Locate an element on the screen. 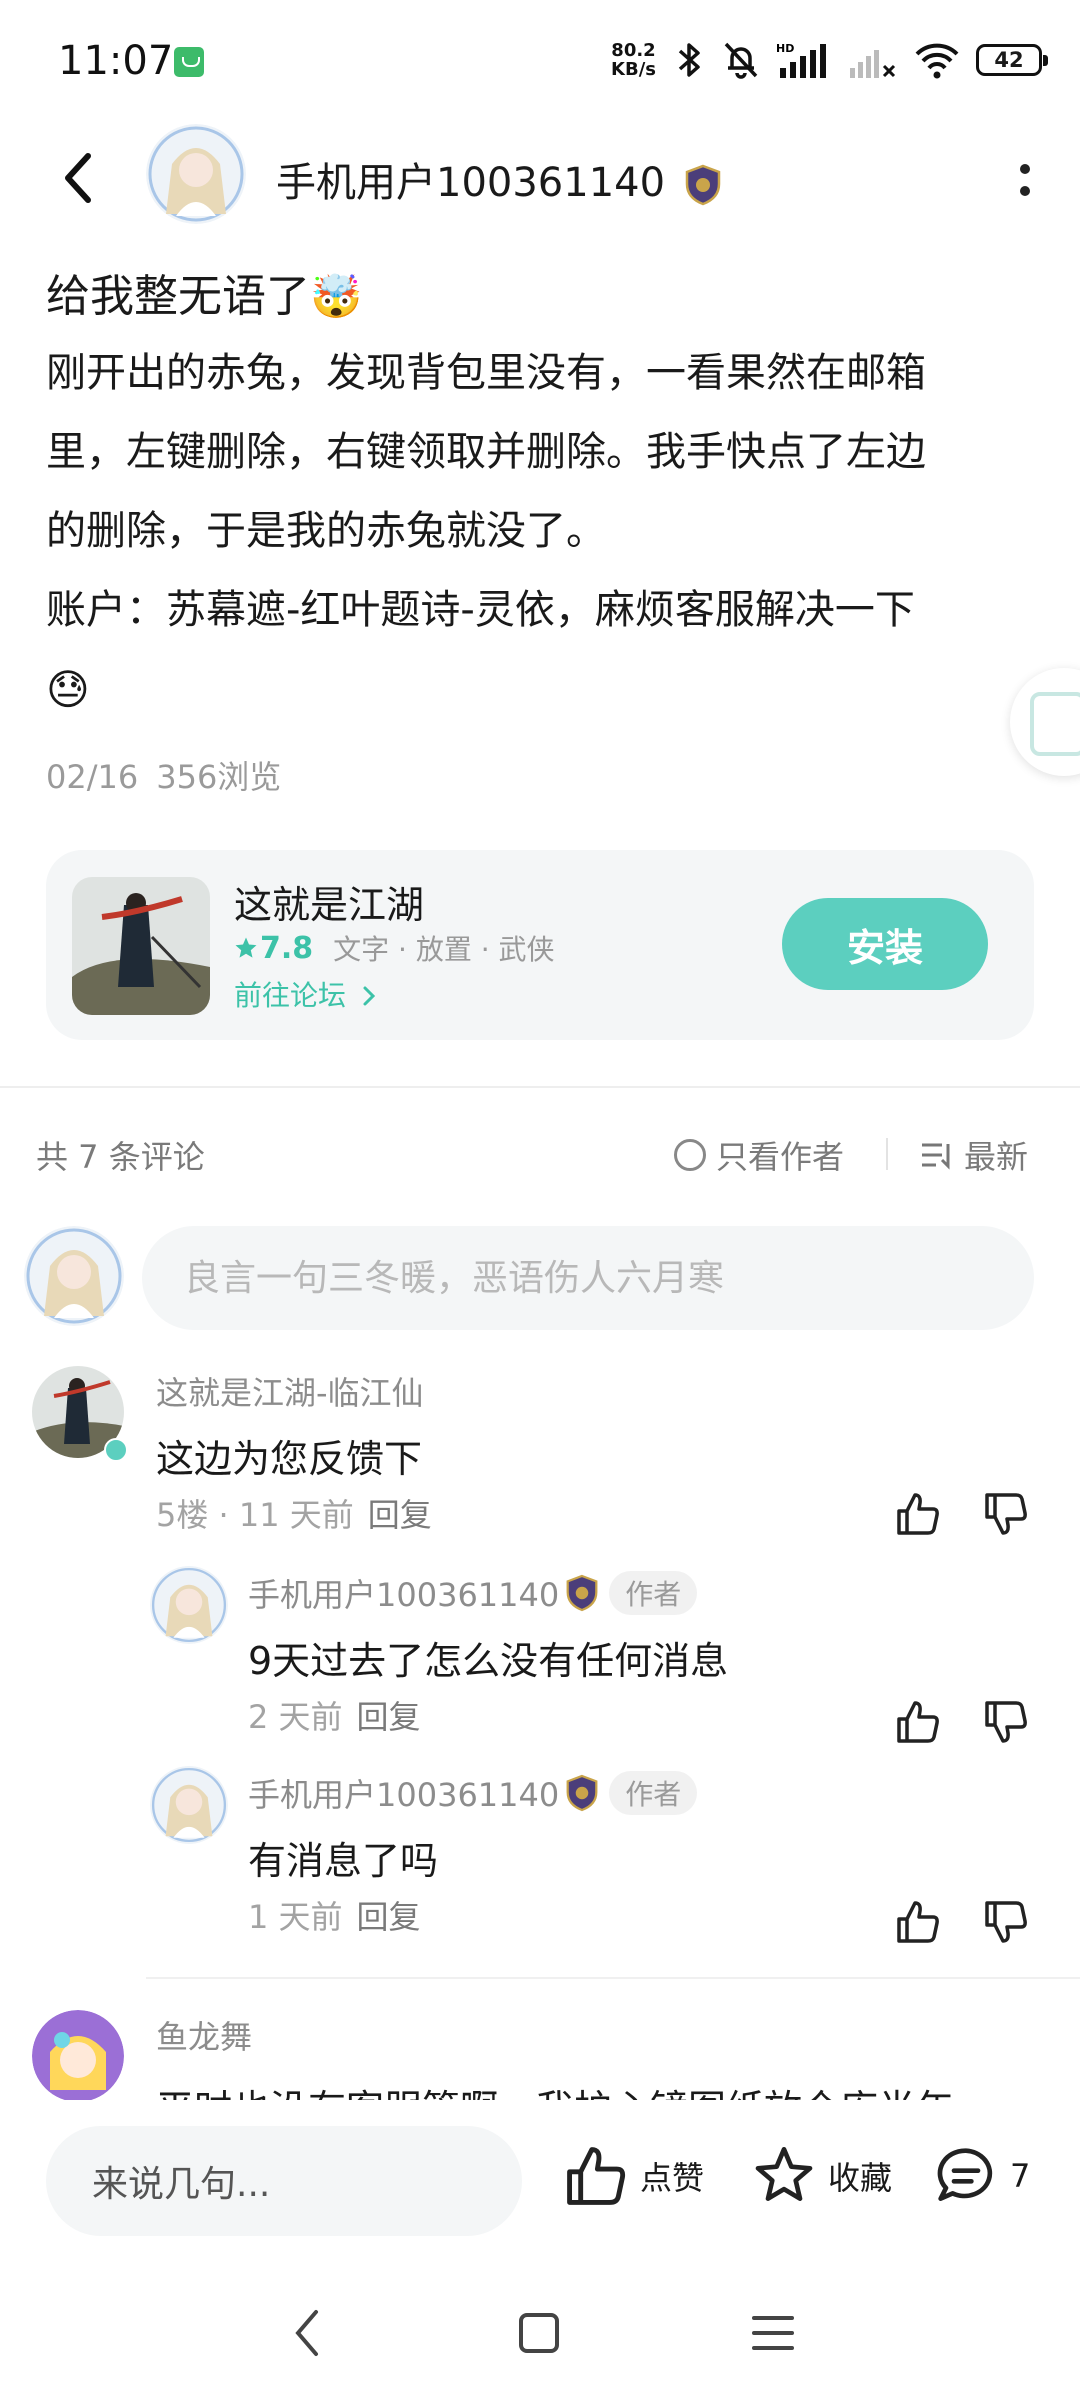  status-bar: 11:07 80.2 KB/s HD 42 is located at coordinates (540, 60).